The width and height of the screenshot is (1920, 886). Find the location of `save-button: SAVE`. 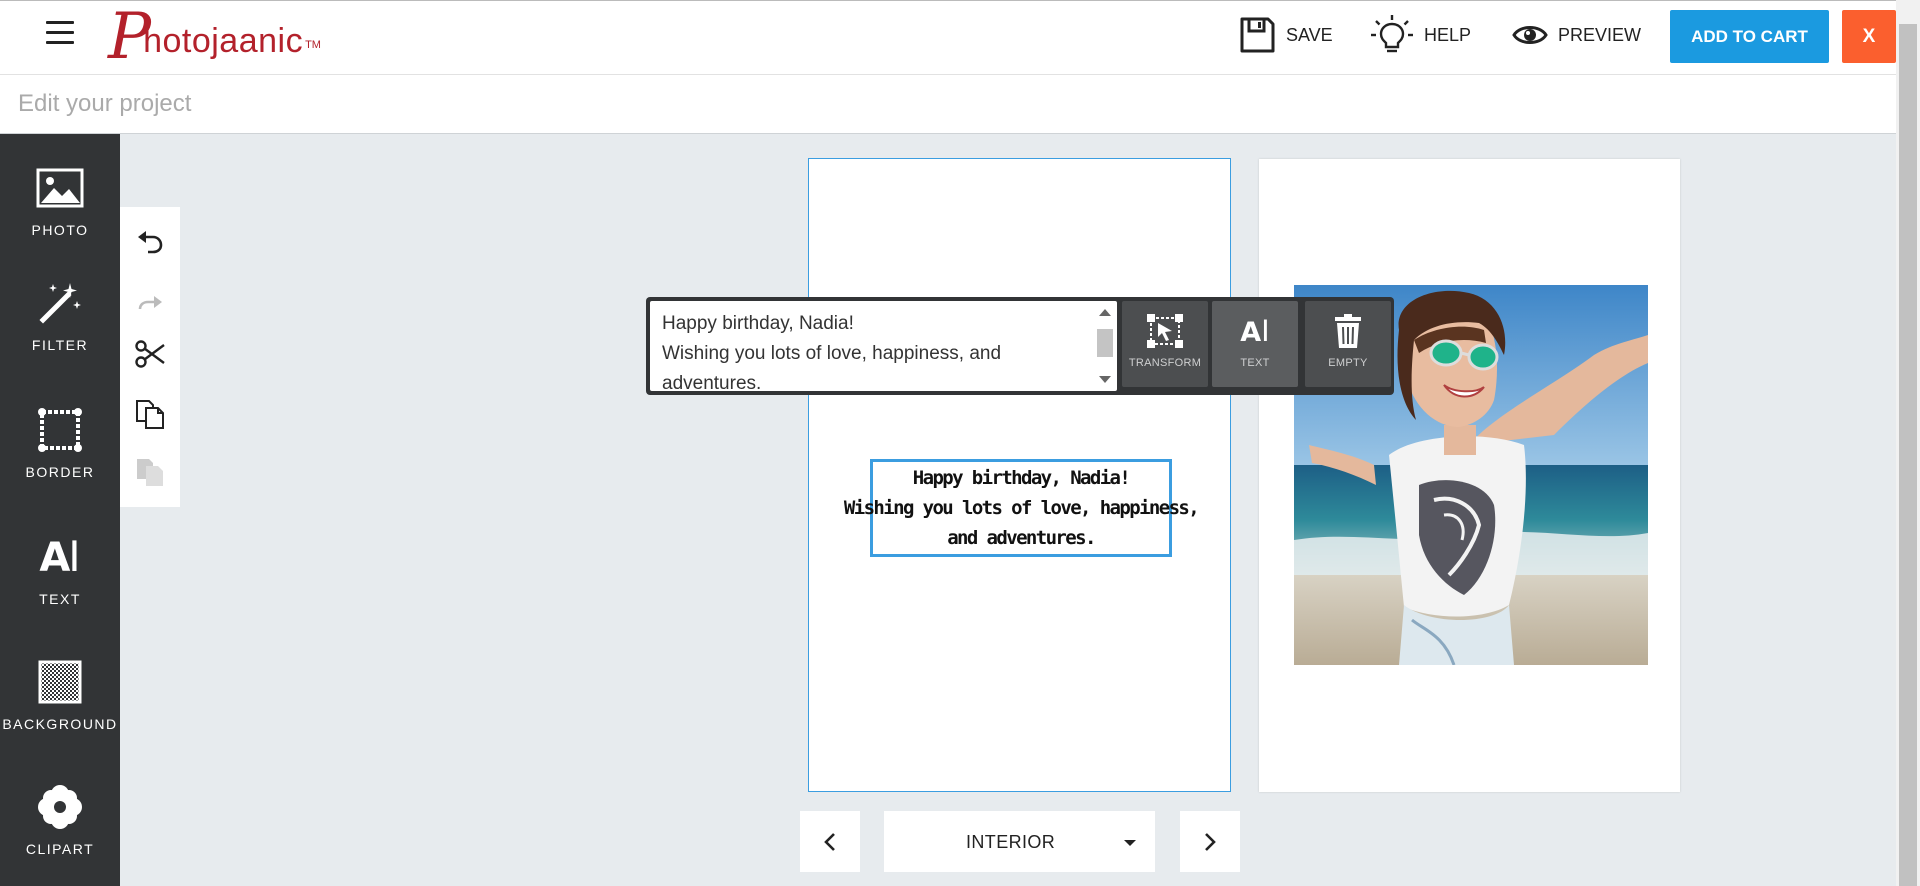

save-button: SAVE is located at coordinates (1285, 35).